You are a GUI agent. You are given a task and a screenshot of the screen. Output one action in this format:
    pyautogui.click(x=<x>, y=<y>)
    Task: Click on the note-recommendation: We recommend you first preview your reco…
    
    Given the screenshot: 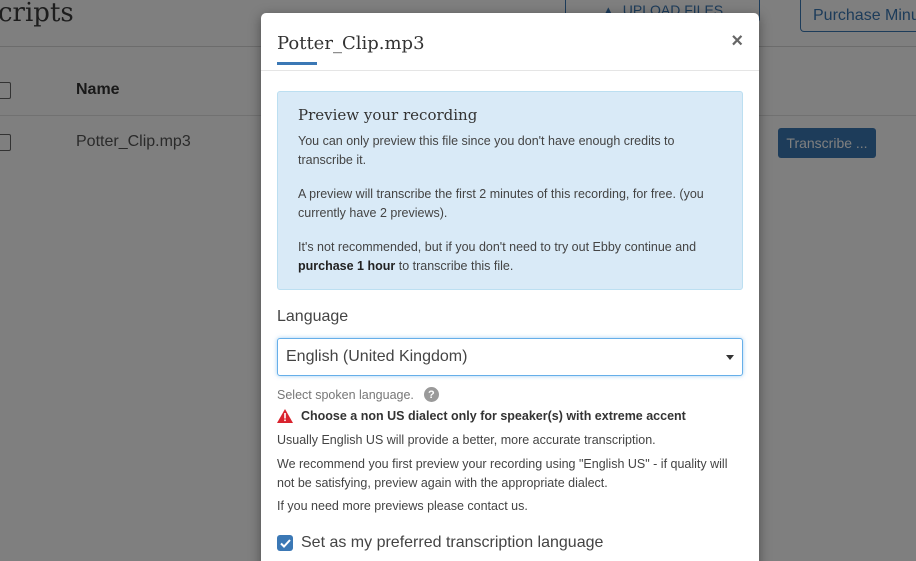 What is the action you would take?
    pyautogui.click(x=502, y=473)
    